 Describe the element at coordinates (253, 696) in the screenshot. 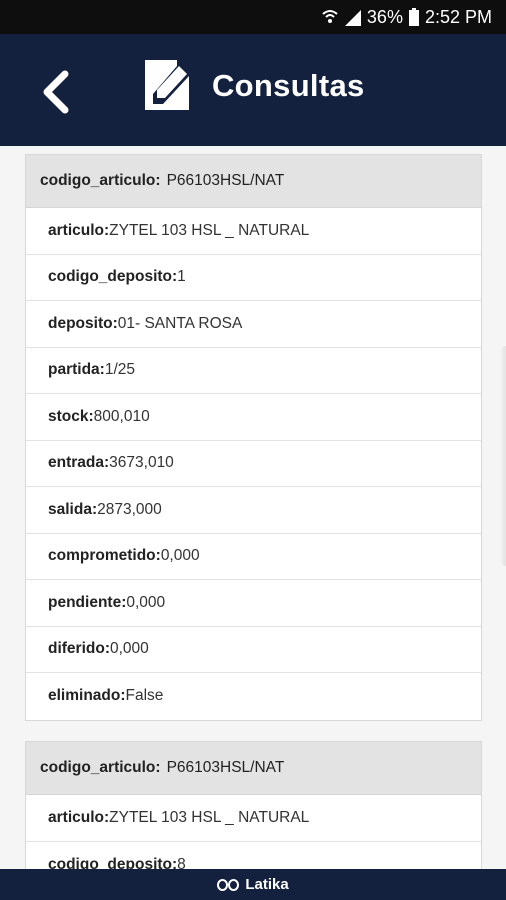

I see `list-item: eliminado: False` at that location.